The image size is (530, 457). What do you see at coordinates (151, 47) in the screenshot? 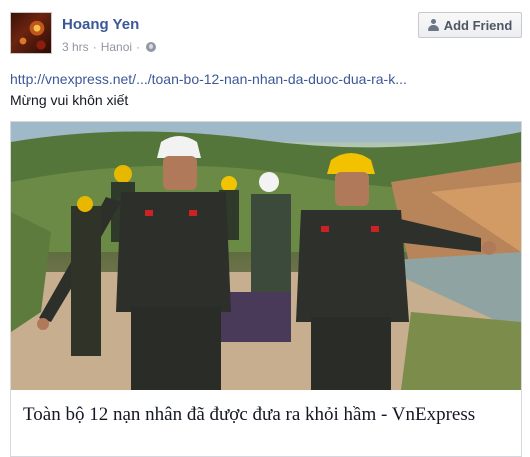
I see `globe-icon` at bounding box center [151, 47].